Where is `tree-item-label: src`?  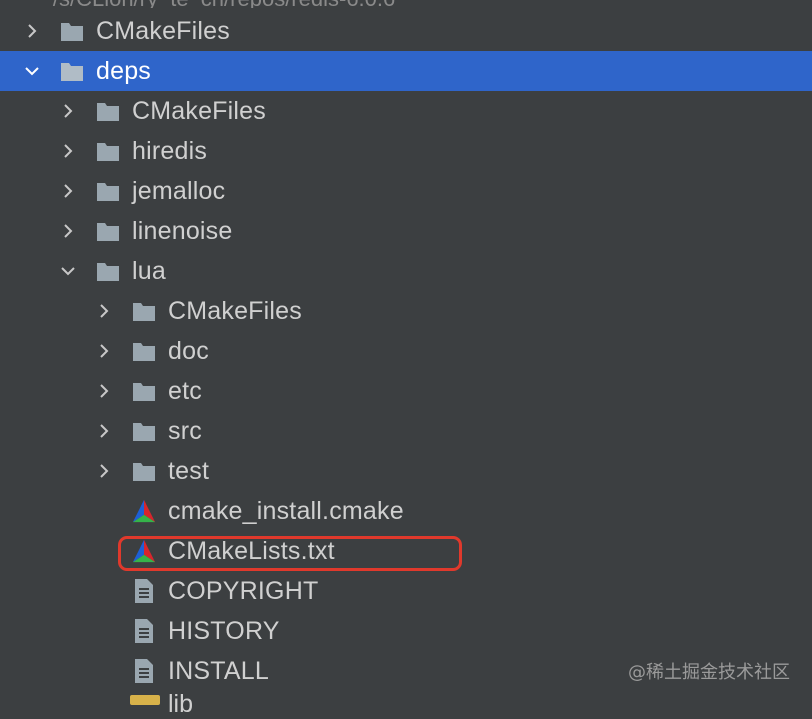 tree-item-label: src is located at coordinates (185, 430).